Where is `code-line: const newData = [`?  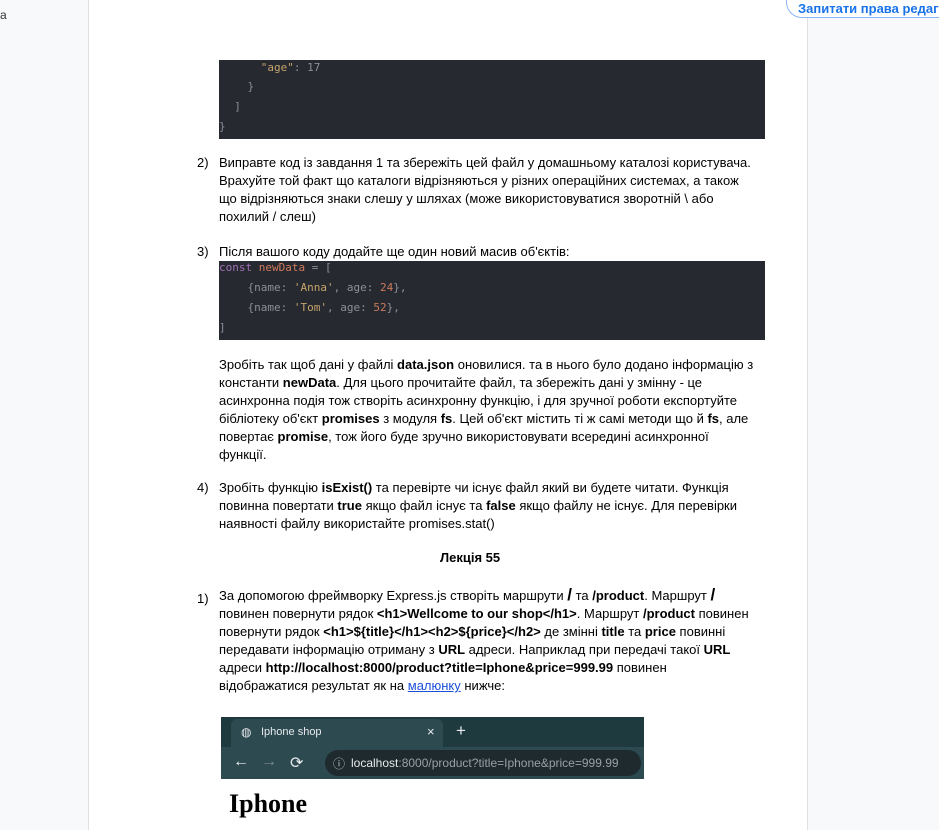
code-line: const newData = [ is located at coordinates (275, 267).